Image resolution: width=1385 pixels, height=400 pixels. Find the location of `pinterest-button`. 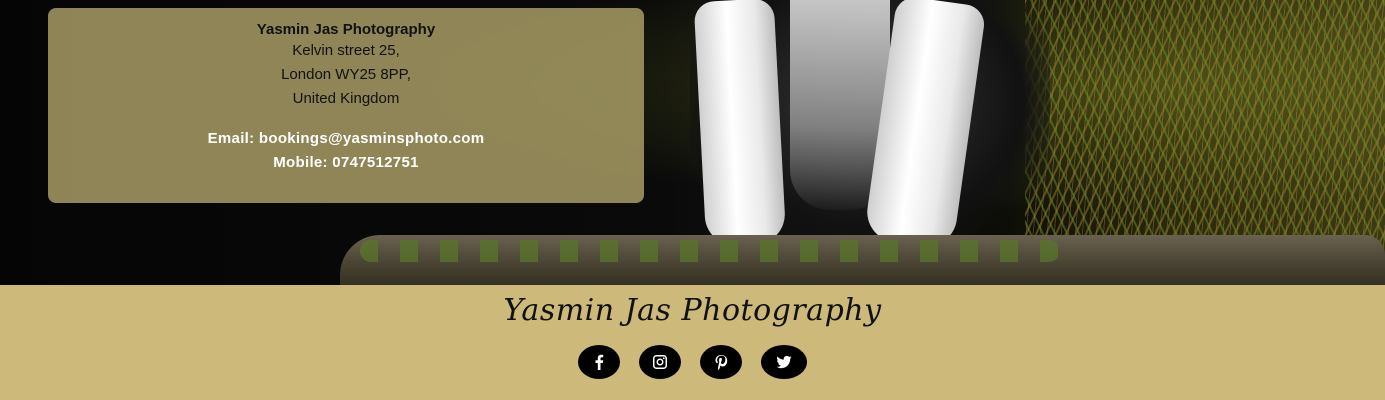

pinterest-button is located at coordinates (721, 362).